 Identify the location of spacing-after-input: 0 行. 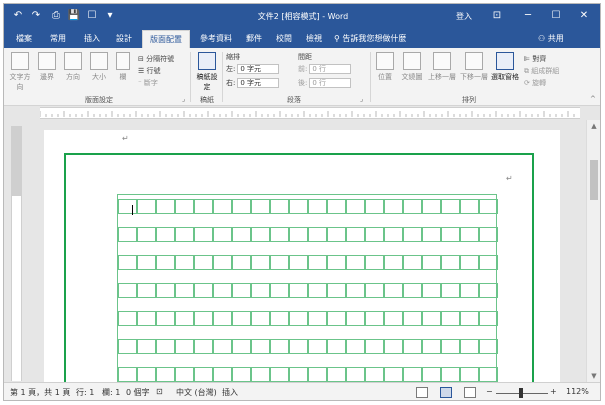
(330, 83).